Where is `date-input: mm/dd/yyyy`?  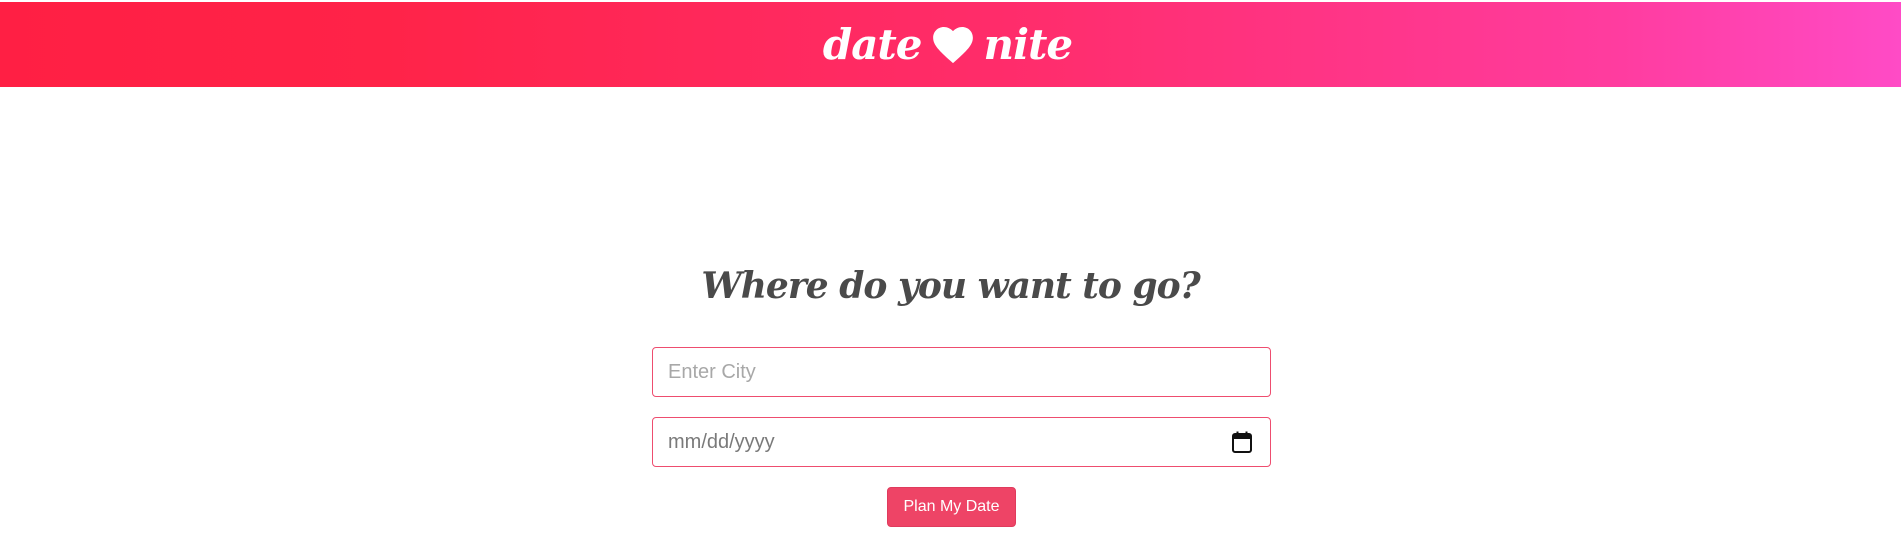 date-input: mm/dd/yyyy is located at coordinates (961, 442).